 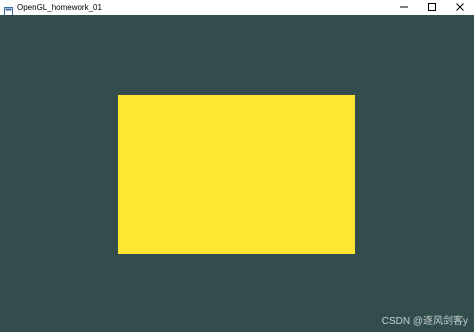 I want to click on maximize-button, so click(x=432, y=7).